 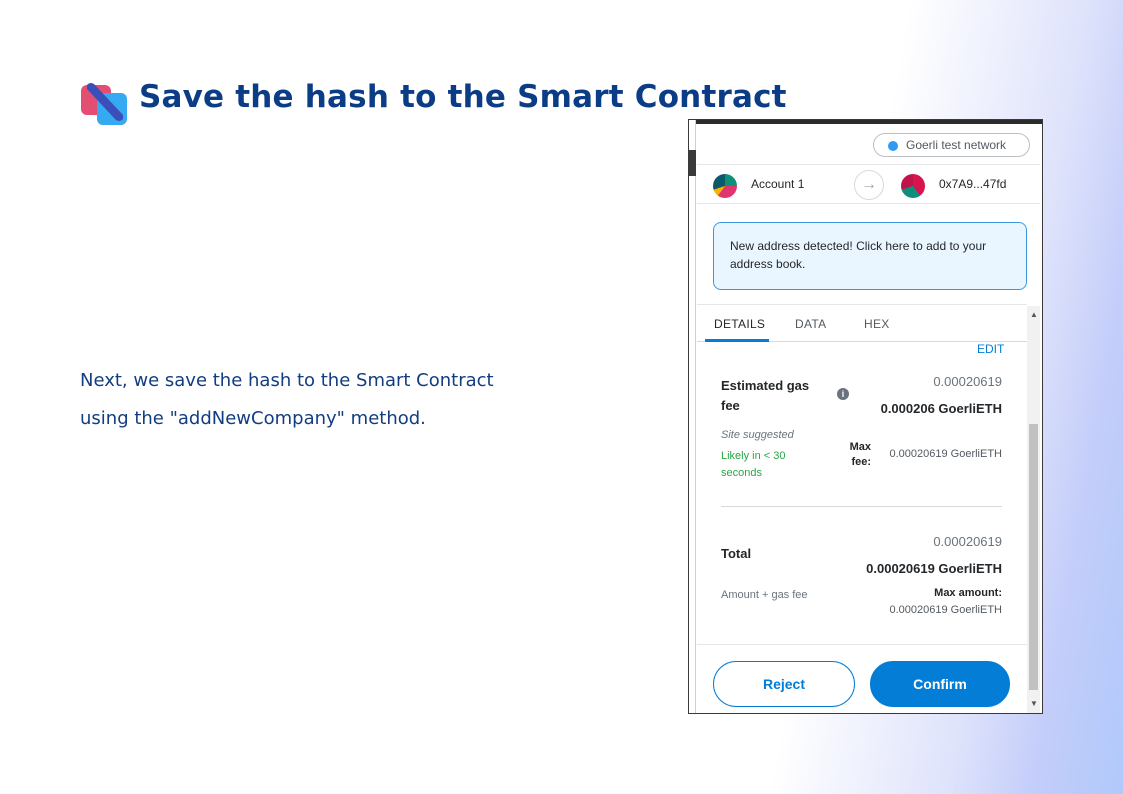 What do you see at coordinates (861, 506) in the screenshot?
I see `divider` at bounding box center [861, 506].